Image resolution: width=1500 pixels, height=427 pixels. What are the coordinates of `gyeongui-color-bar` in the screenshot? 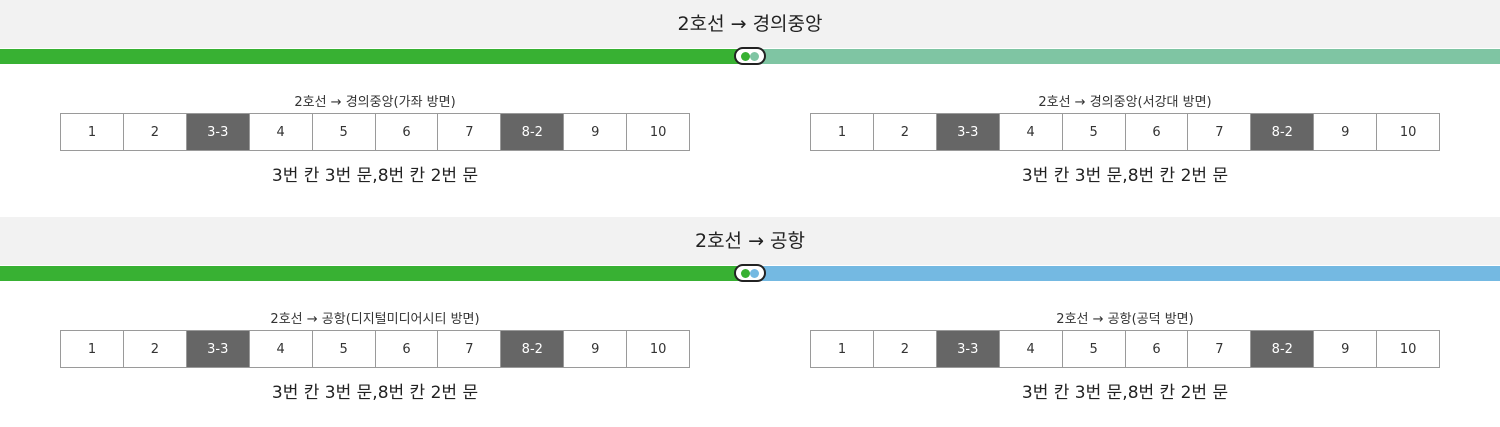 It's located at (1125, 56).